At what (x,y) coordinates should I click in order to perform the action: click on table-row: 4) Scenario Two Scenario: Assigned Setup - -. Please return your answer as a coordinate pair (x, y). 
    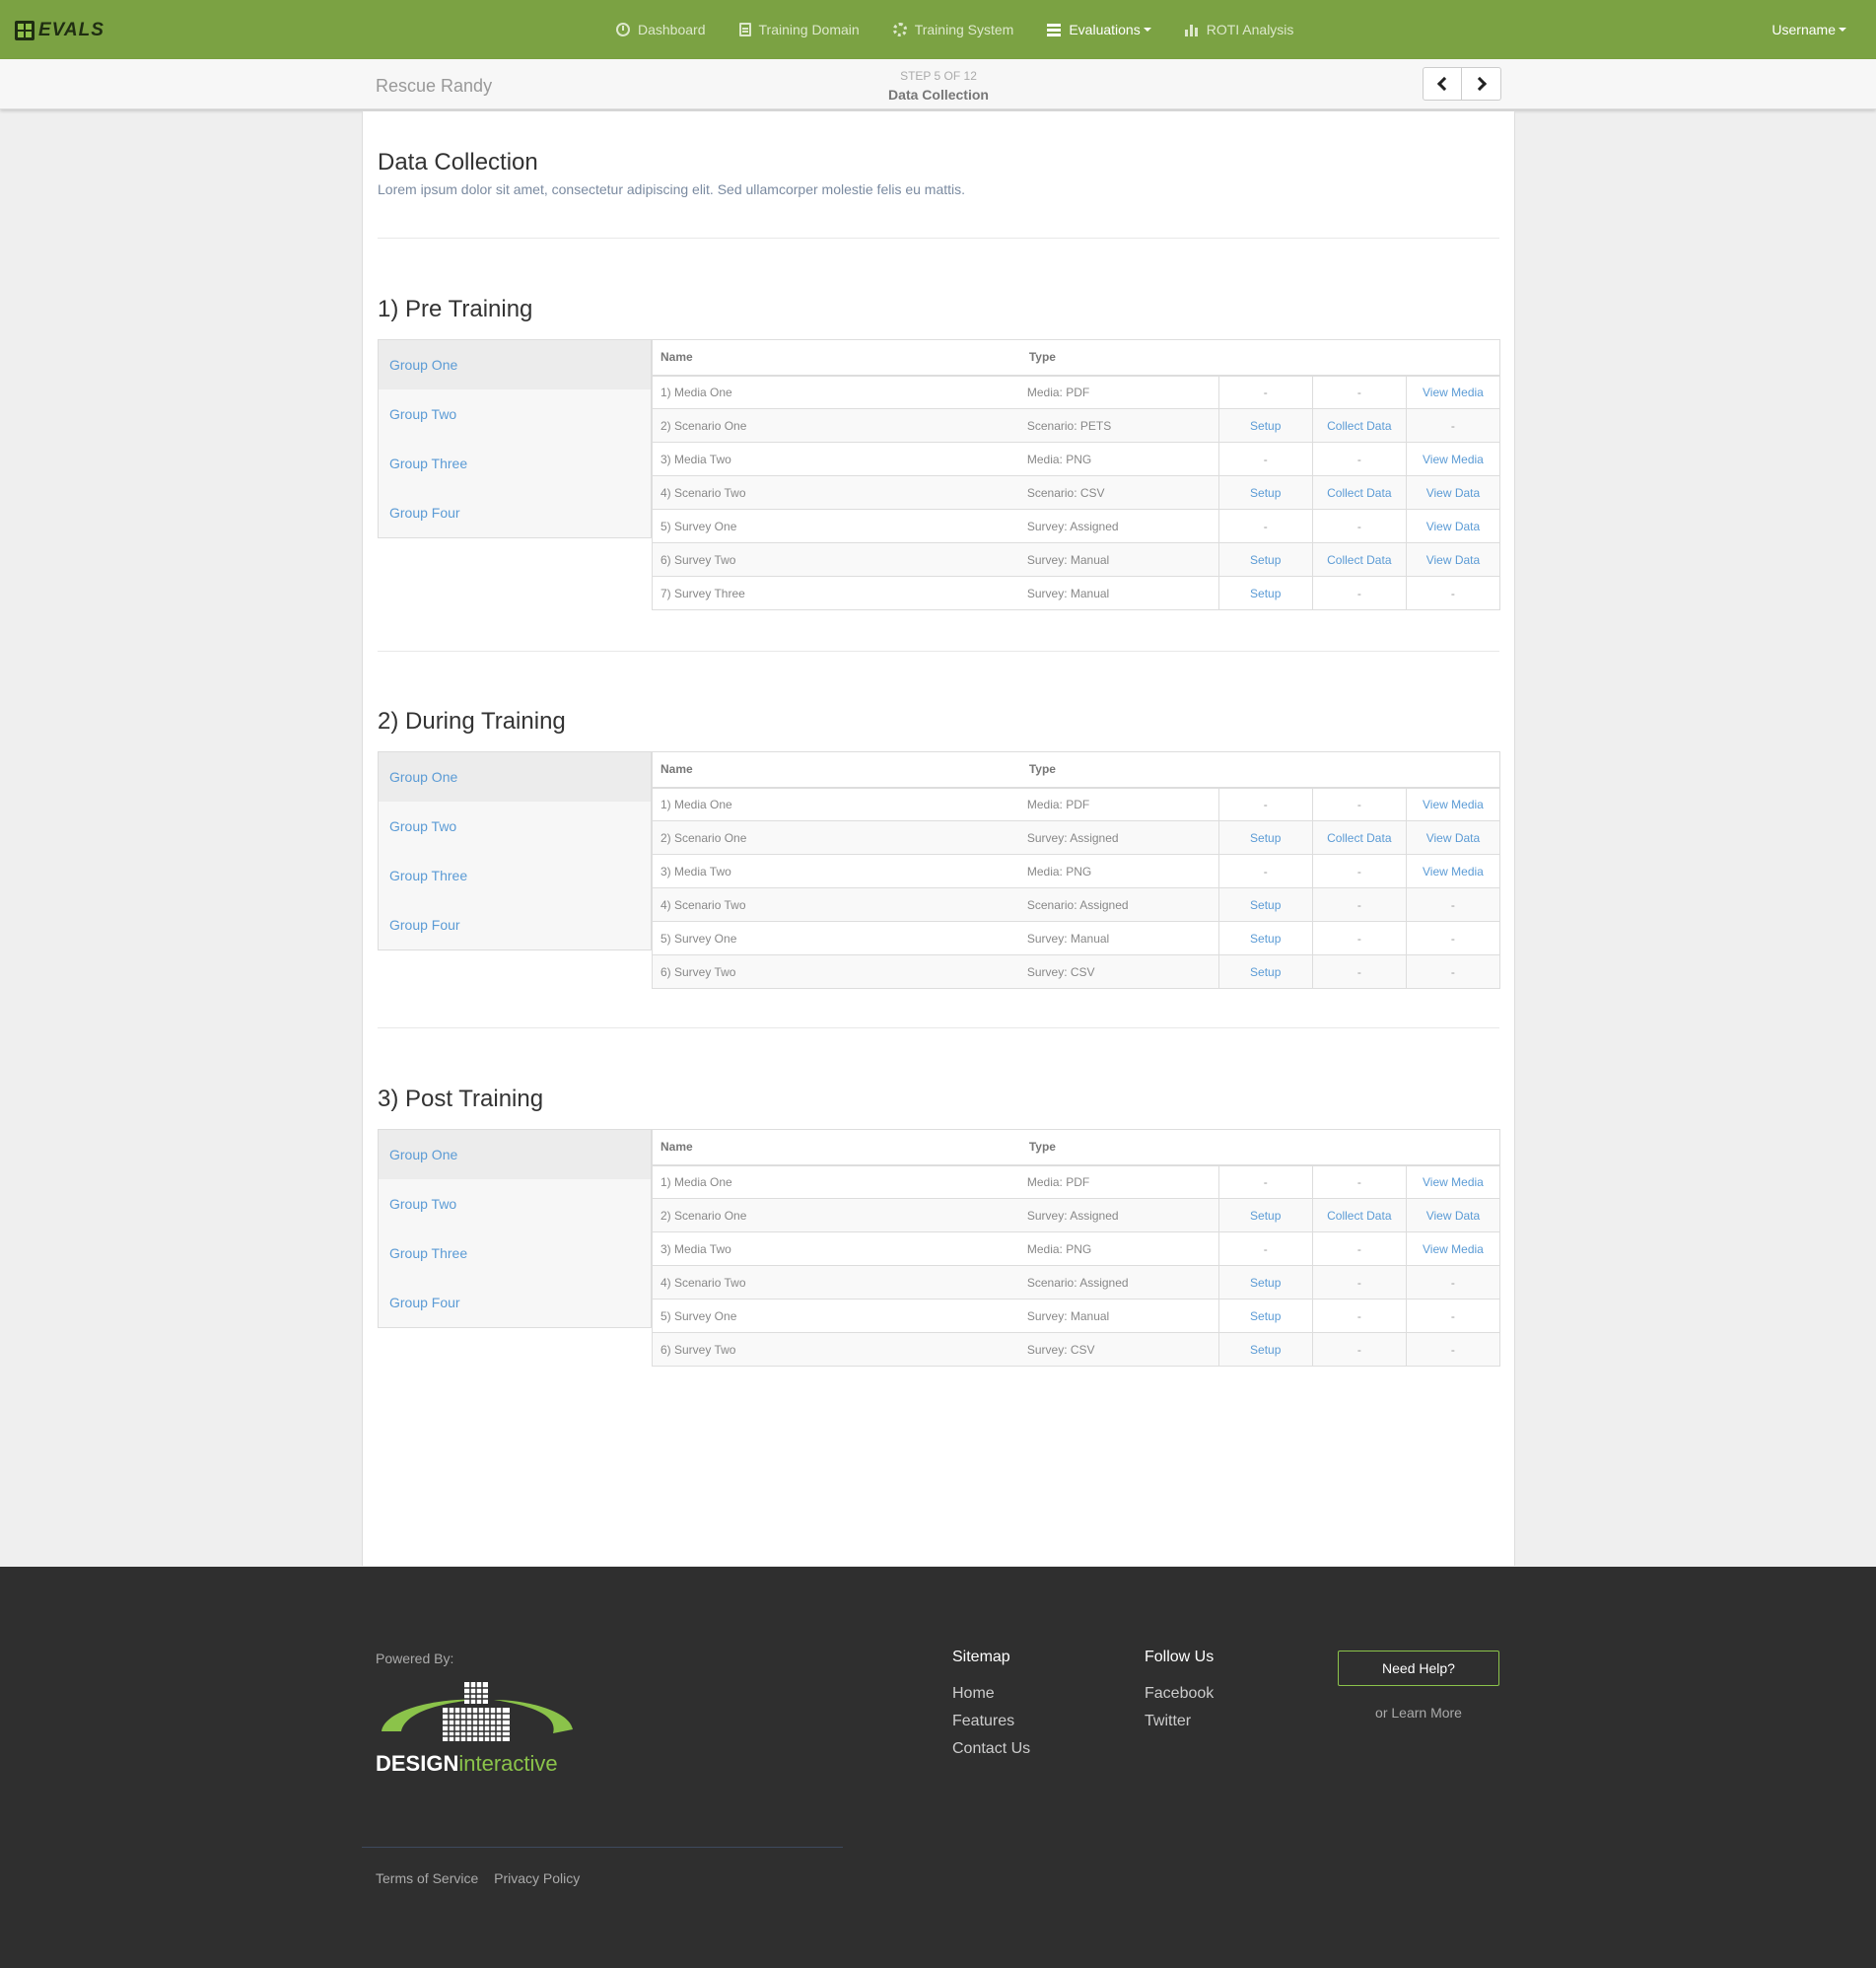
    Looking at the image, I should click on (1076, 904).